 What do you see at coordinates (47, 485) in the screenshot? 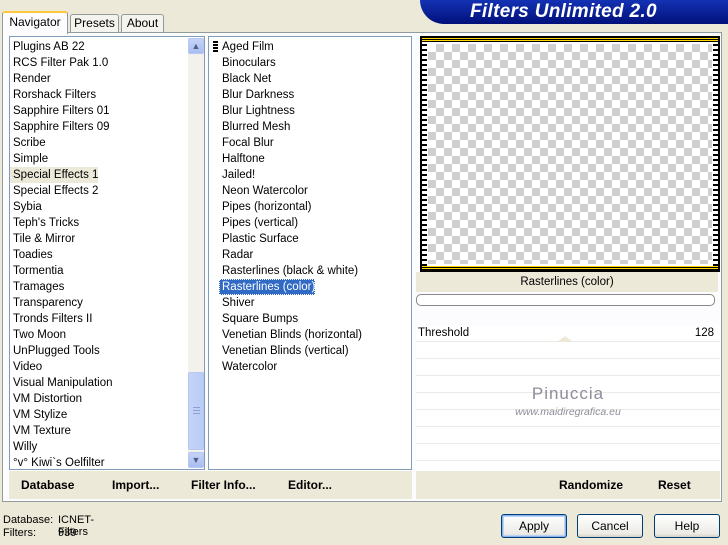
I see `database-button: Database` at bounding box center [47, 485].